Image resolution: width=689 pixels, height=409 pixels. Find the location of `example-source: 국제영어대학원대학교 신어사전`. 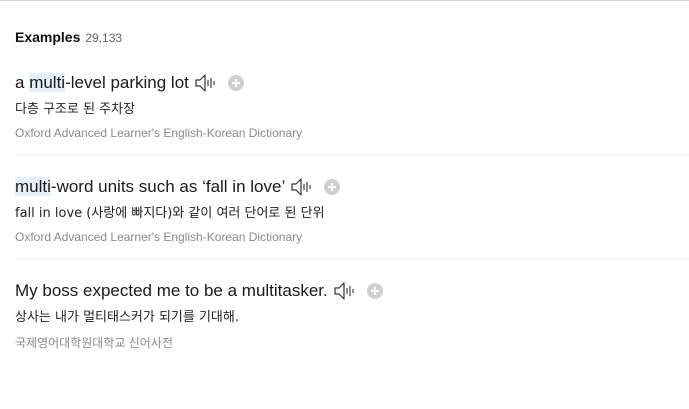

example-source: 국제영어대학원대학교 신어사전 is located at coordinates (94, 343).